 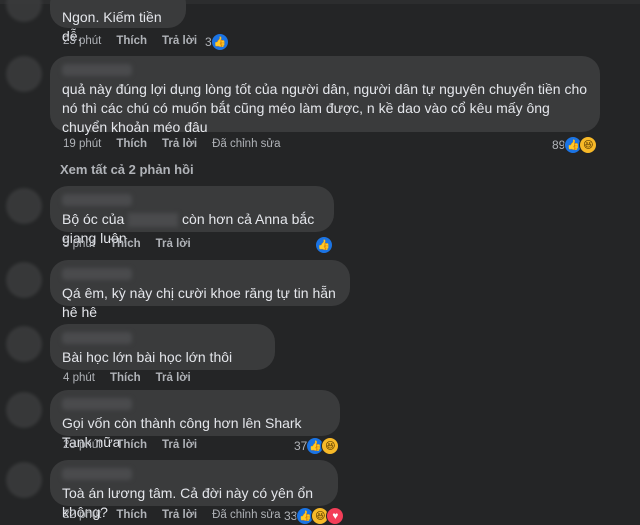 I want to click on comment-time: 5 phút, so click(x=79, y=244).